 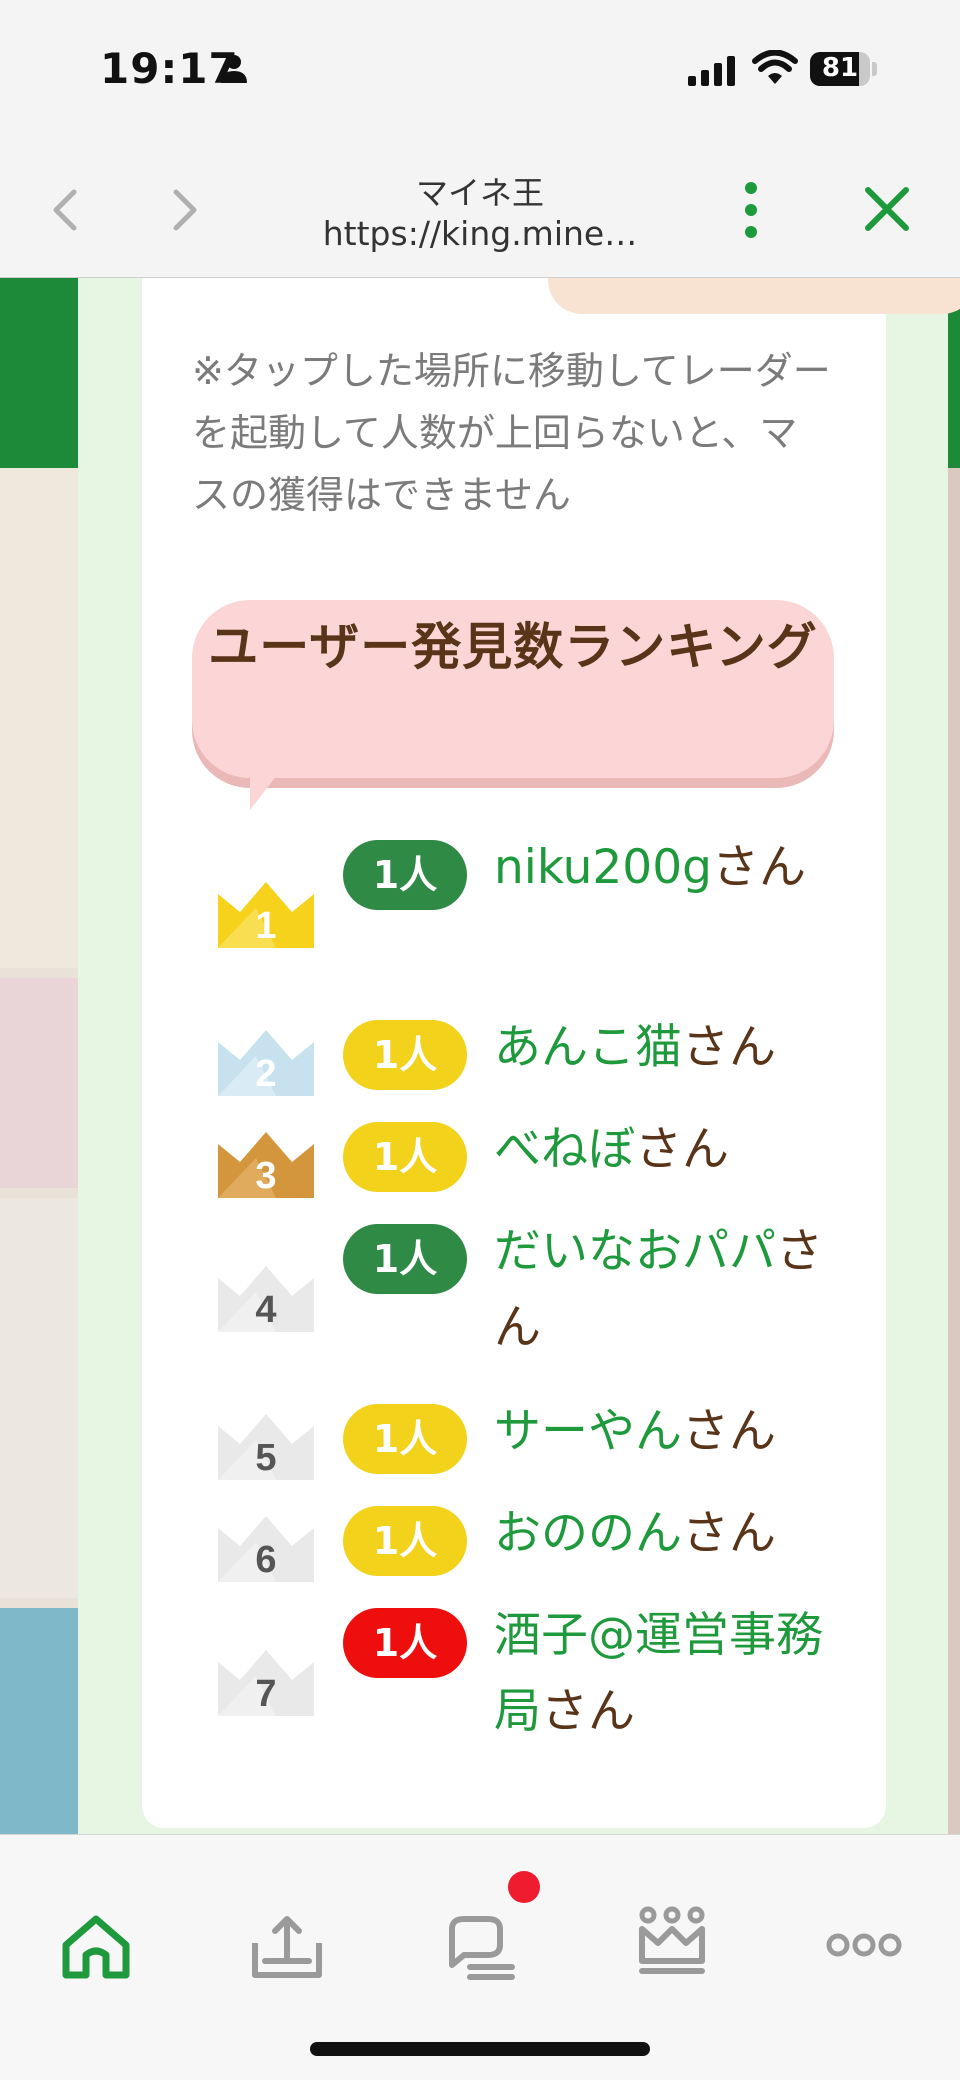 I want to click on background-map-strip-right, so click(x=954, y=1151).